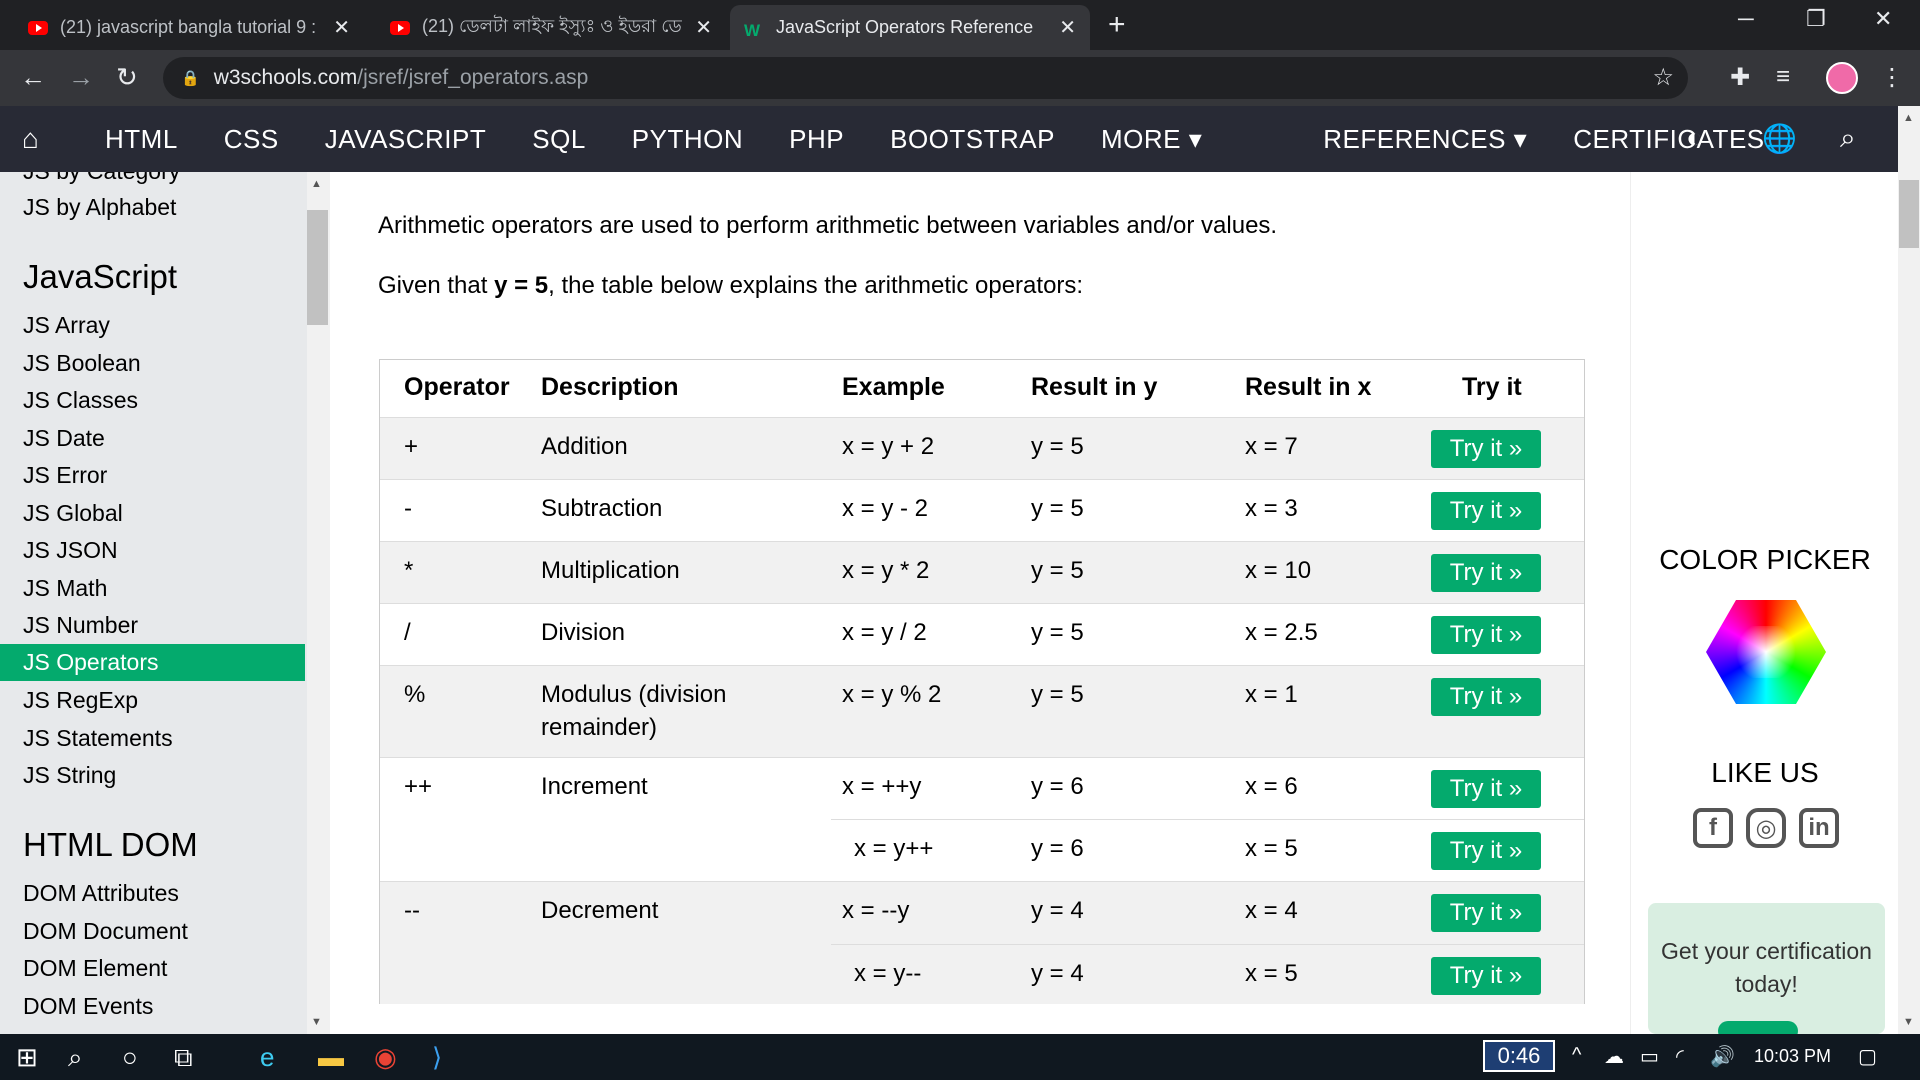 This screenshot has width=1920, height=1080. What do you see at coordinates (70, 550) in the screenshot?
I see `sidebar-item: JS JSON` at bounding box center [70, 550].